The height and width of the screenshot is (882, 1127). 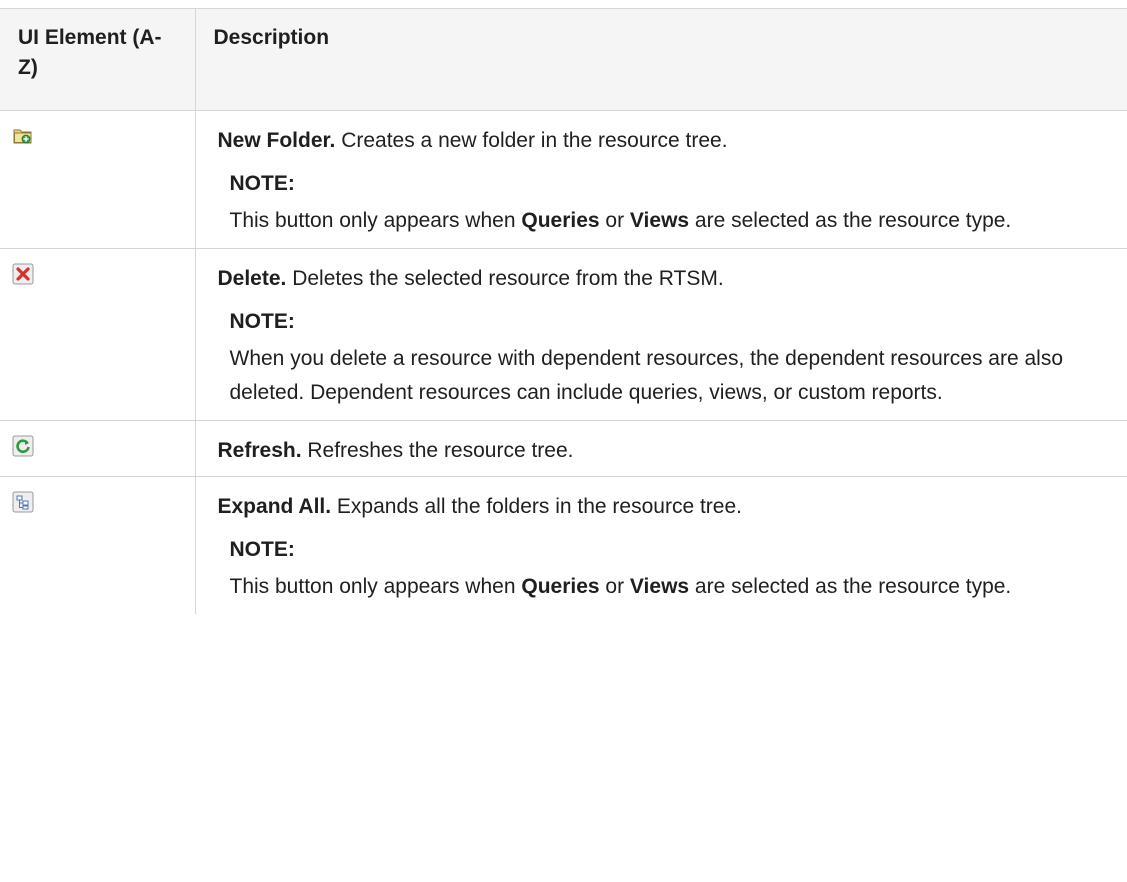 I want to click on table-header-row: UI Element (A-Z) Description, so click(x=563, y=59).